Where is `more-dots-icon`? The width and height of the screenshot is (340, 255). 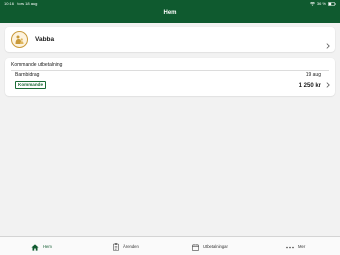
more-dots-icon is located at coordinates (290, 247).